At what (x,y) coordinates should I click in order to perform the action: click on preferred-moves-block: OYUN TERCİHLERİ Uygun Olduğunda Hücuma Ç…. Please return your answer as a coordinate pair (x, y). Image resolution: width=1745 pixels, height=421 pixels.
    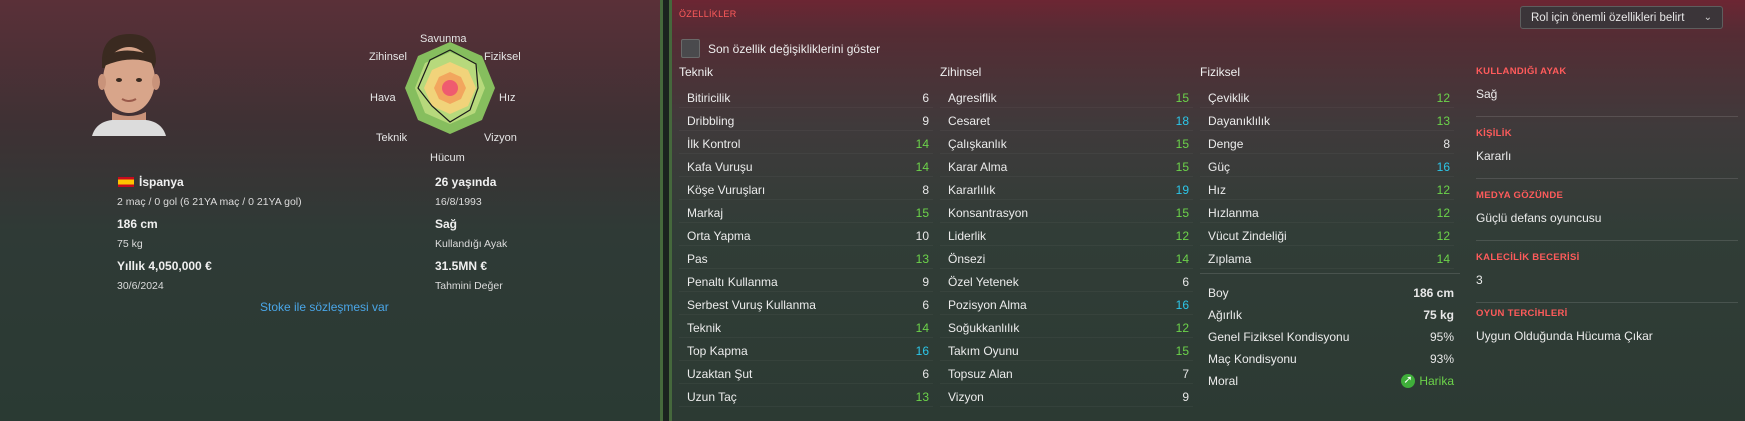
    Looking at the image, I should click on (1607, 325).